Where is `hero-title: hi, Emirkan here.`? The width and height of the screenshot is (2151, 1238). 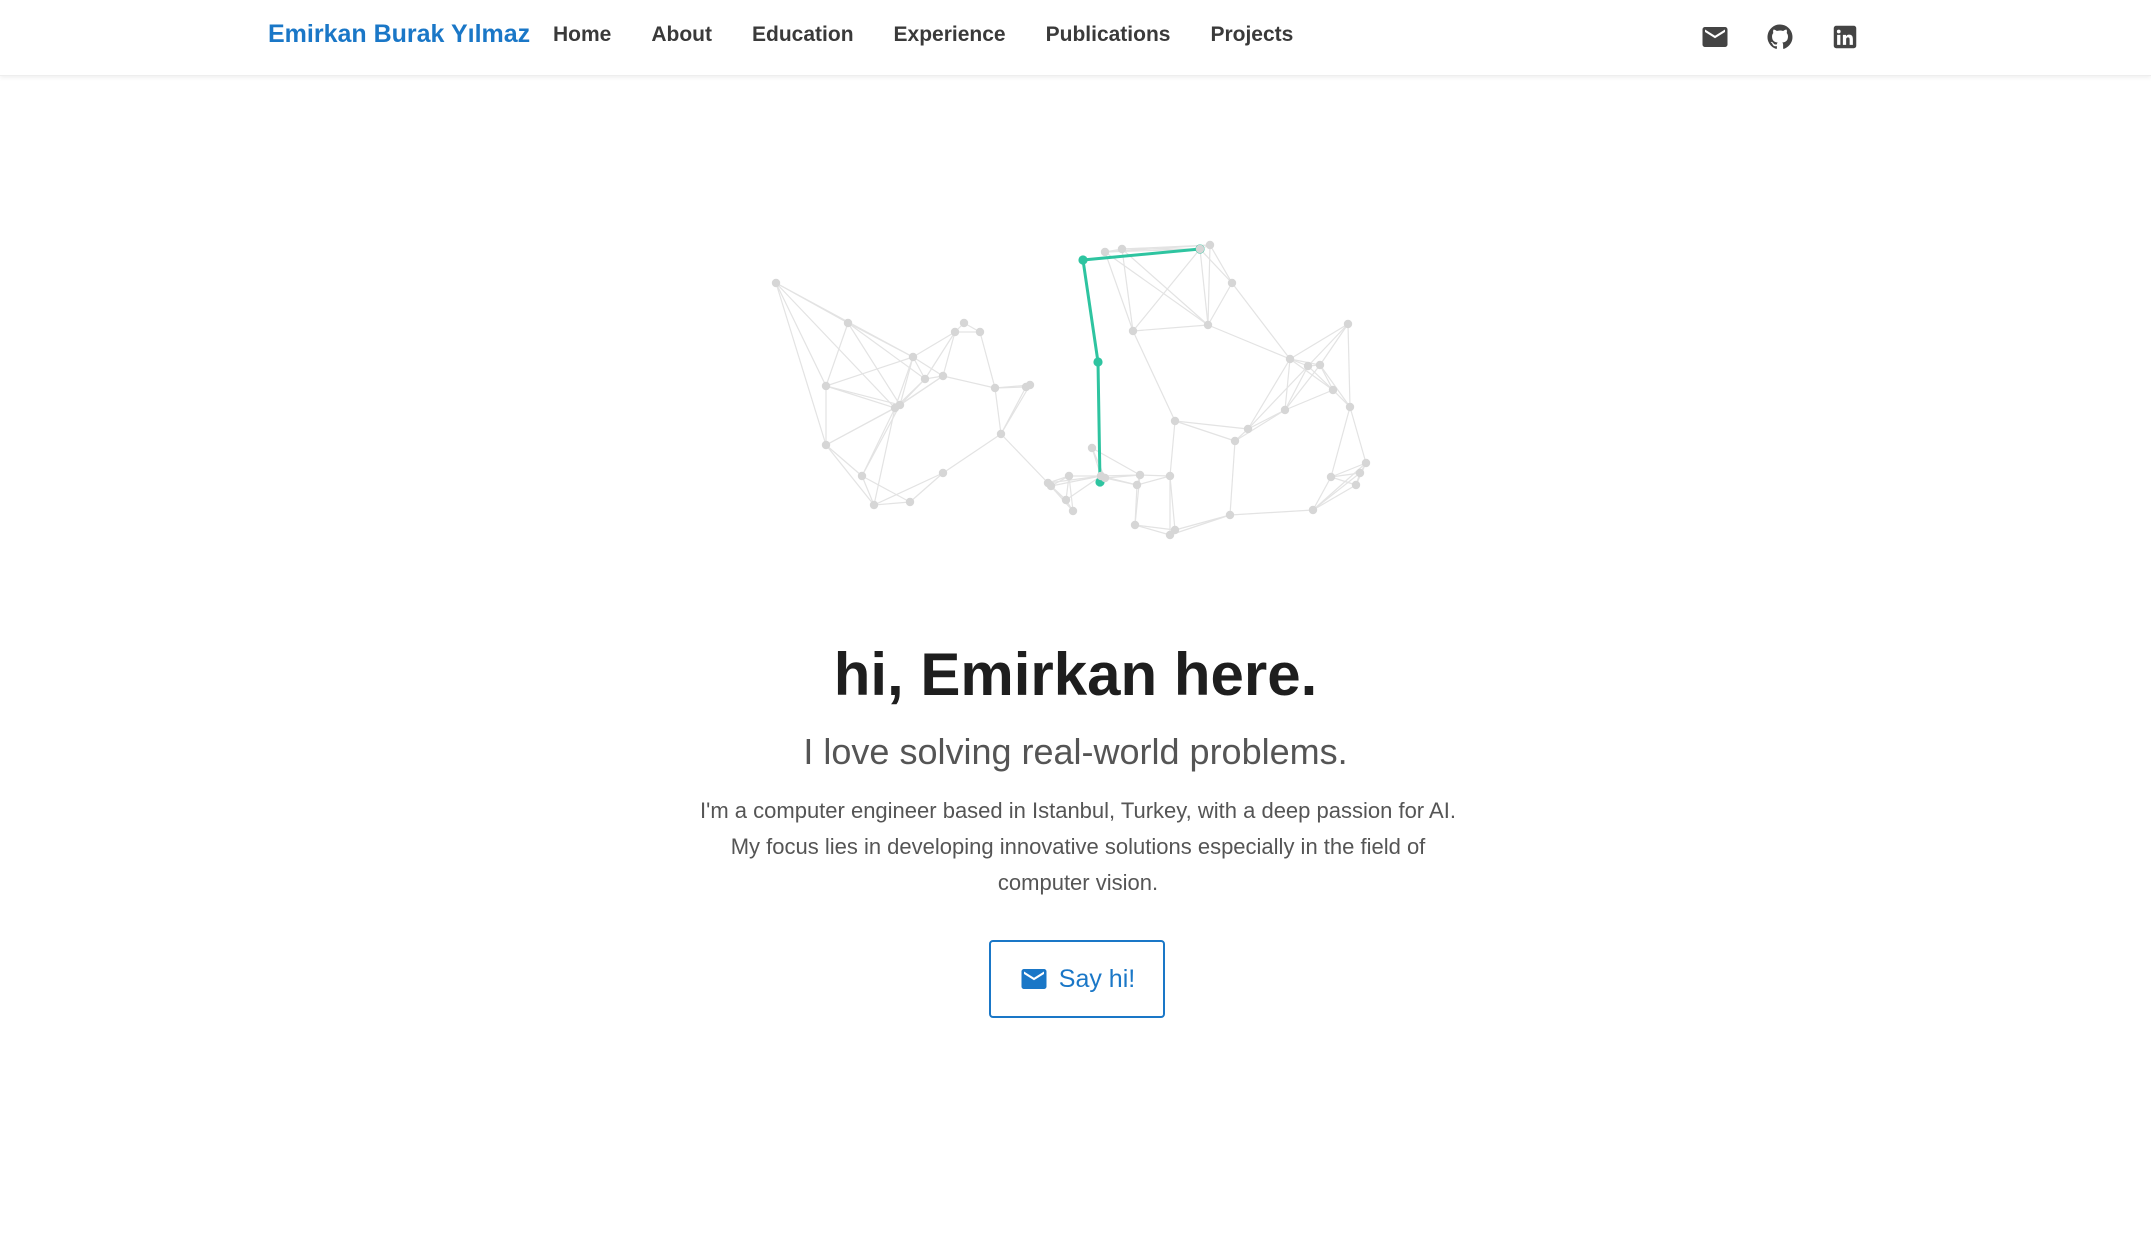 hero-title: hi, Emirkan here. is located at coordinates (1075, 674).